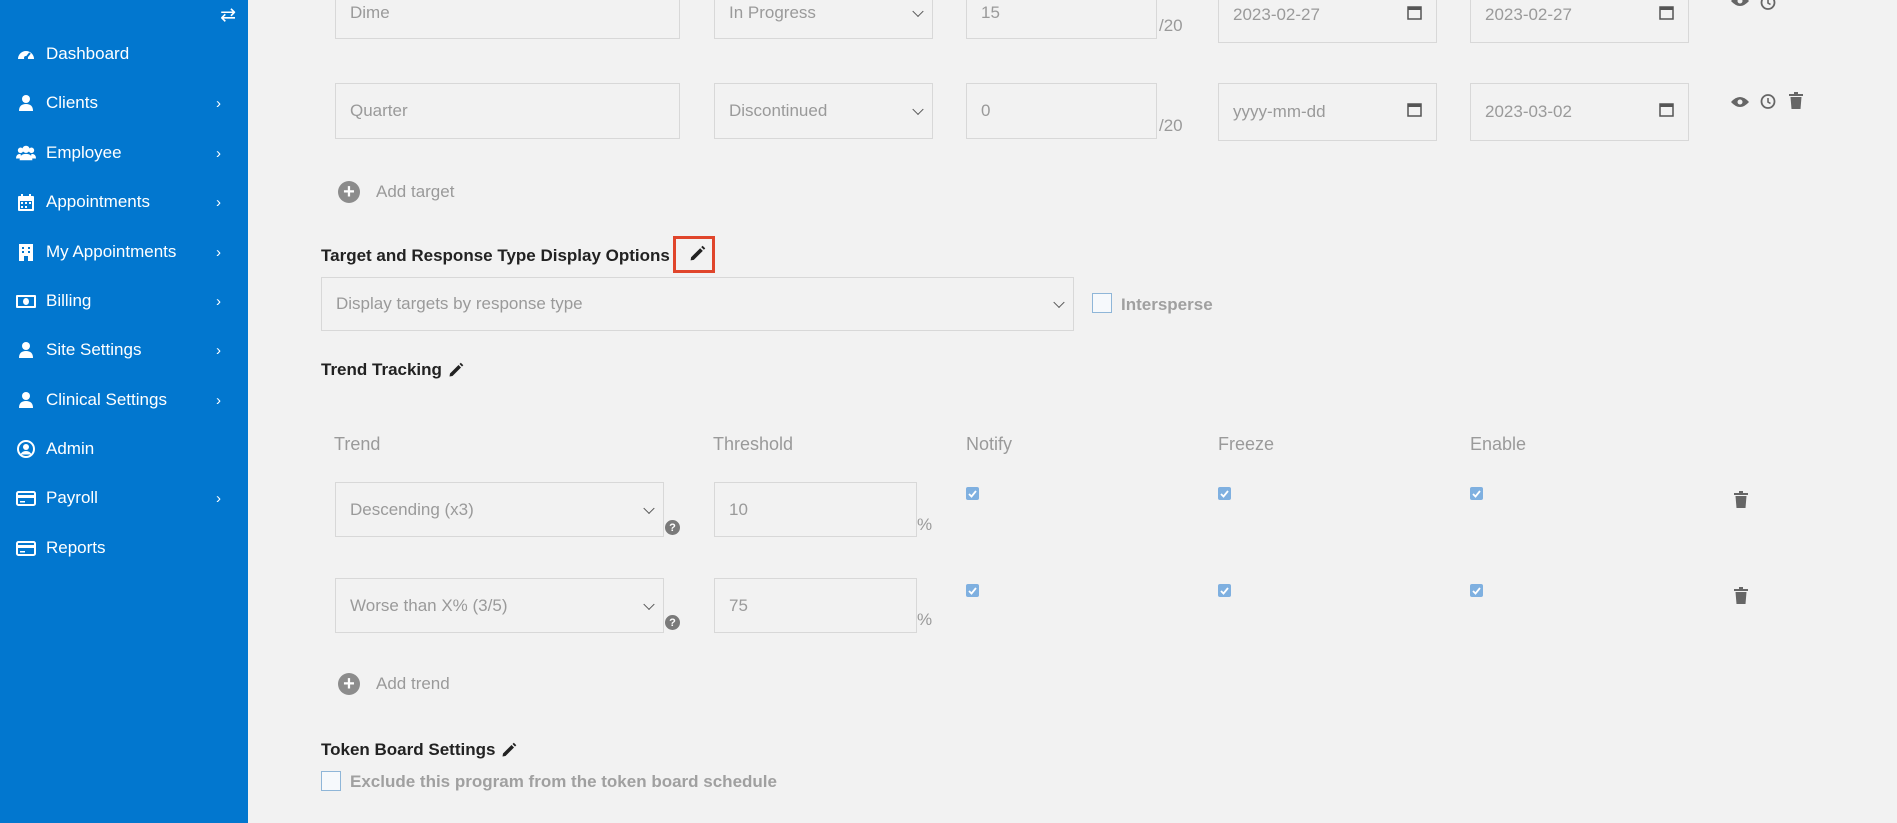 The image size is (1897, 823). What do you see at coordinates (1061, 111) in the screenshot?
I see `target-score-input: 0` at bounding box center [1061, 111].